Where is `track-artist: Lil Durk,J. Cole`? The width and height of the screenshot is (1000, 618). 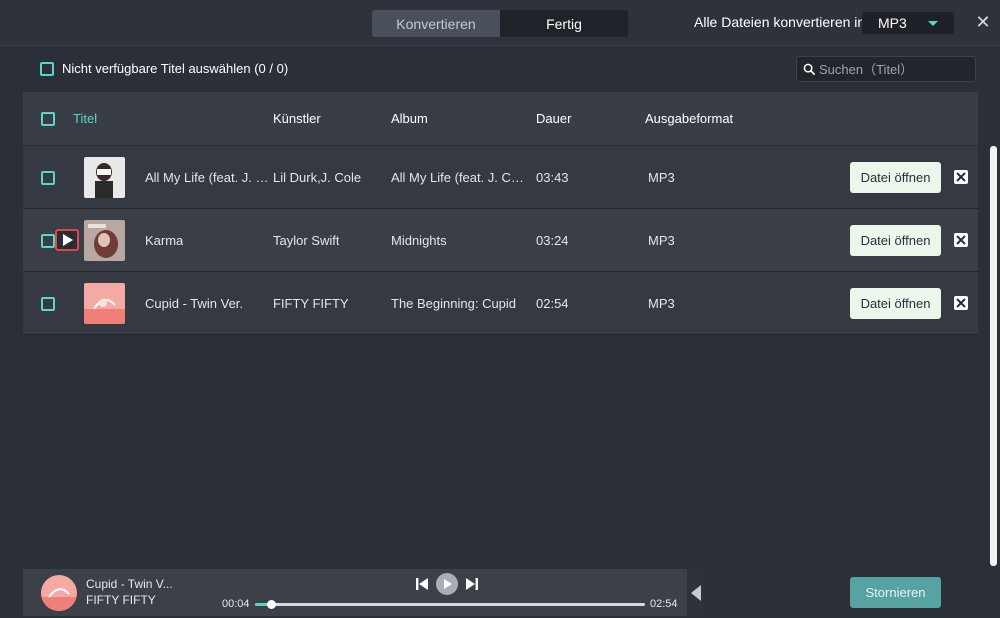 track-artist: Lil Durk,J. Cole is located at coordinates (317, 177).